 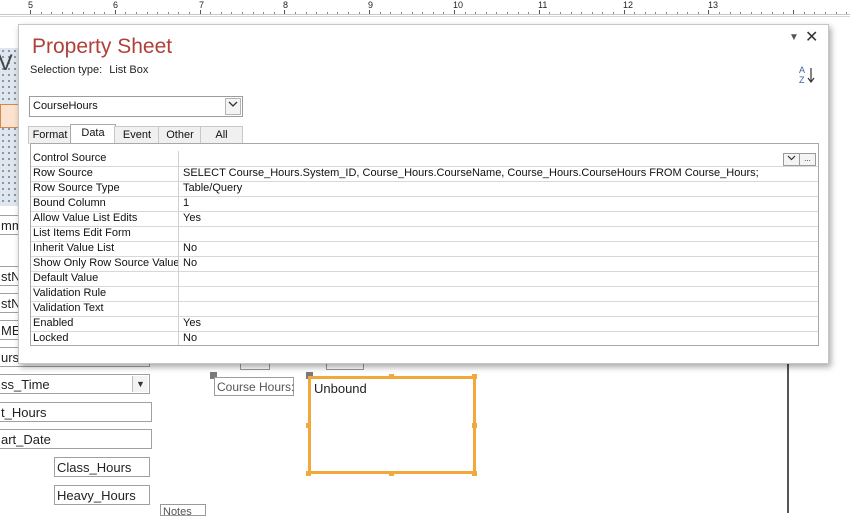 What do you see at coordinates (811, 37) in the screenshot?
I see `close-icon: ✕` at bounding box center [811, 37].